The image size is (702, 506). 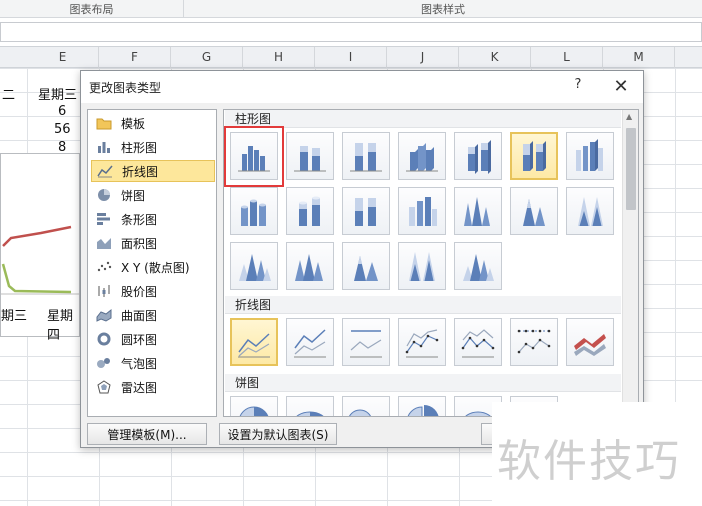 What do you see at coordinates (153, 219) in the screenshot?
I see `chart-type-bar: 条形图` at bounding box center [153, 219].